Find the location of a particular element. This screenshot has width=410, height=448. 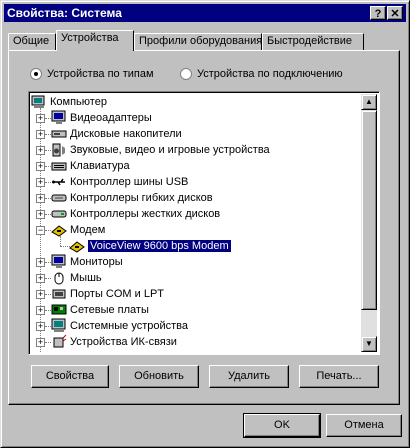

tab-general: Общие is located at coordinates (32, 41).